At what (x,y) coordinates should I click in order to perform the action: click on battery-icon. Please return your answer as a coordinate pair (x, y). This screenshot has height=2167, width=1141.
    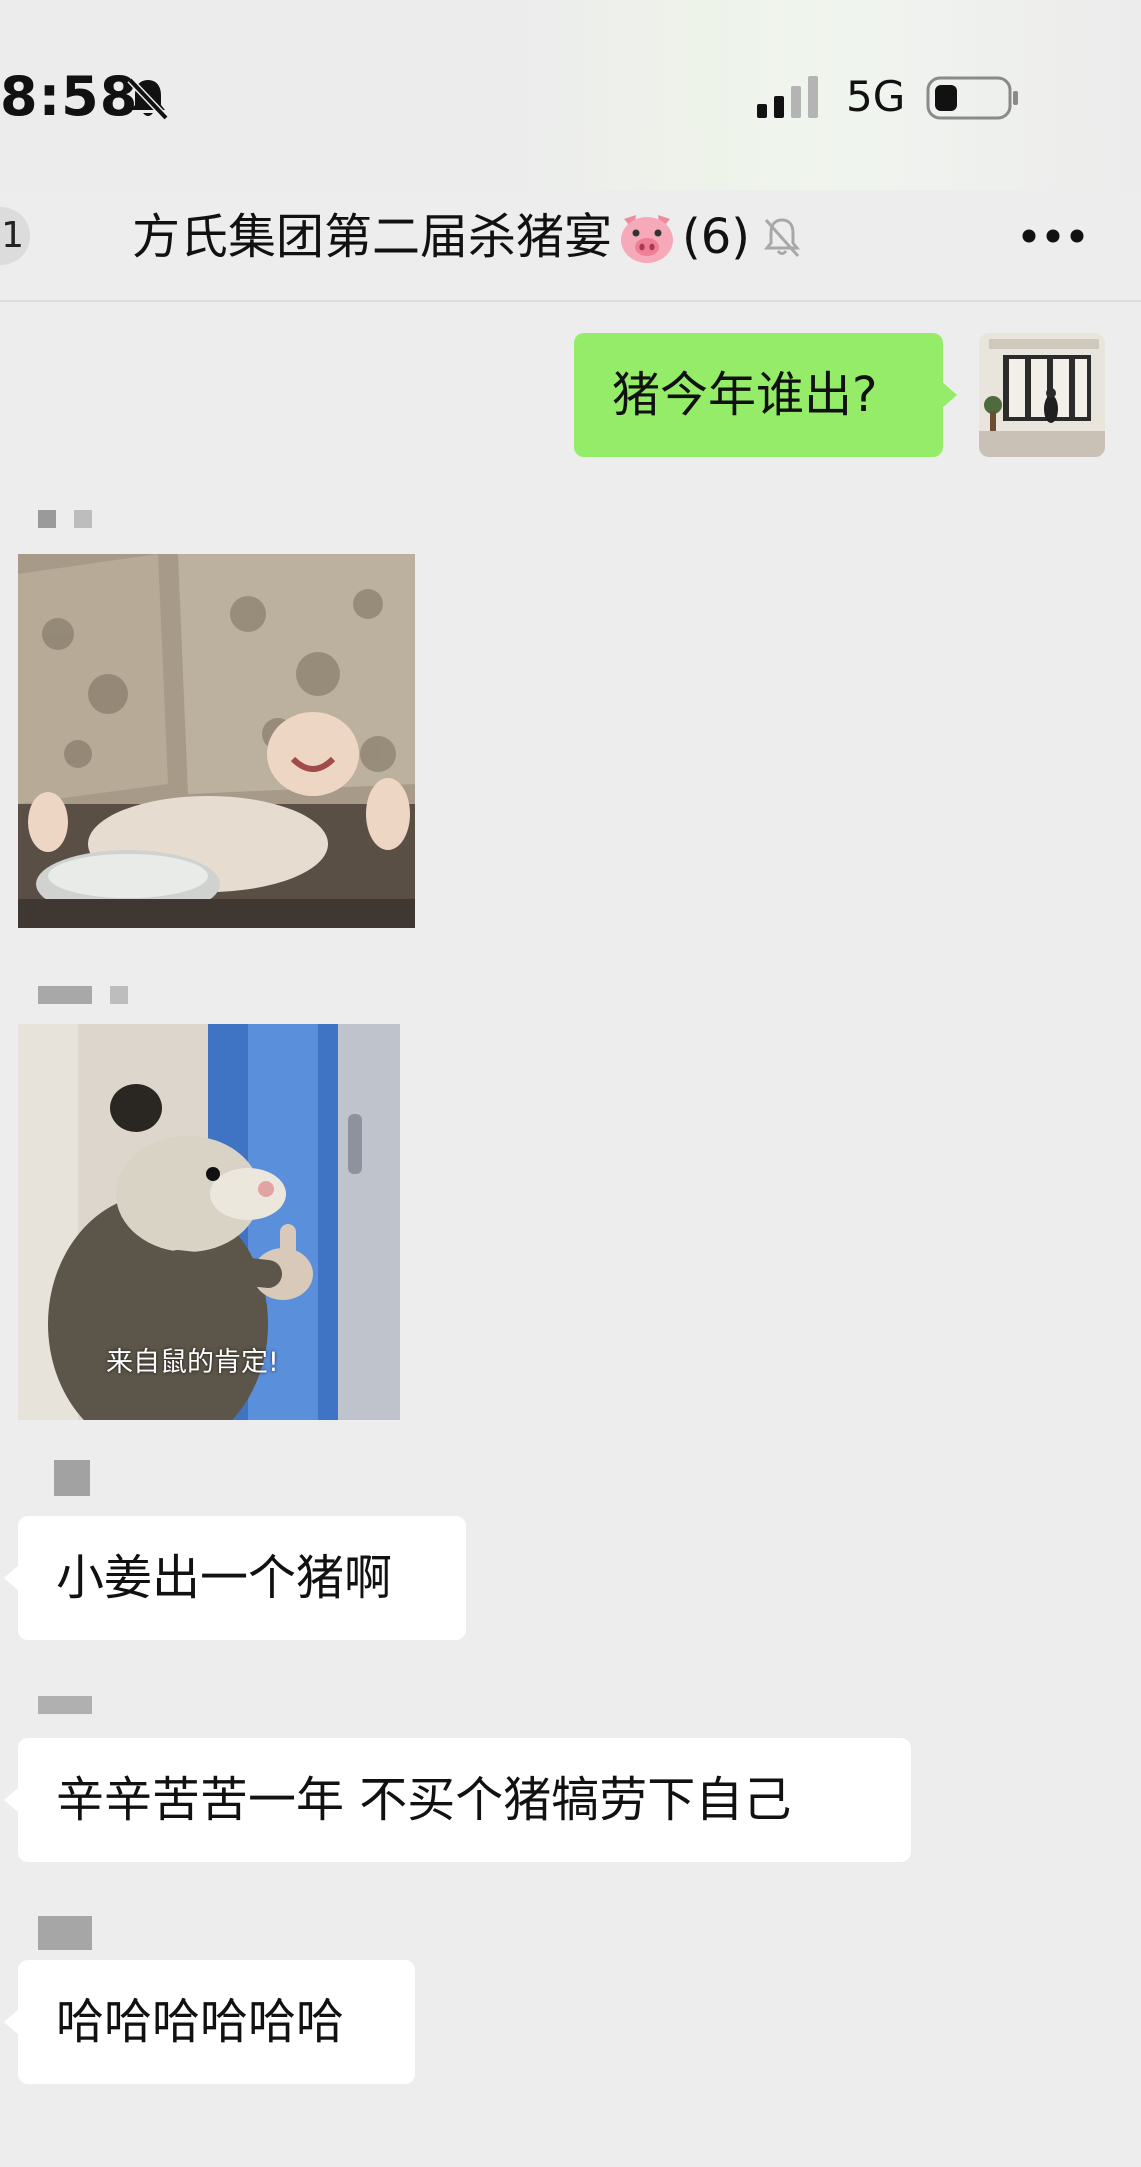
    Looking at the image, I should click on (972, 98).